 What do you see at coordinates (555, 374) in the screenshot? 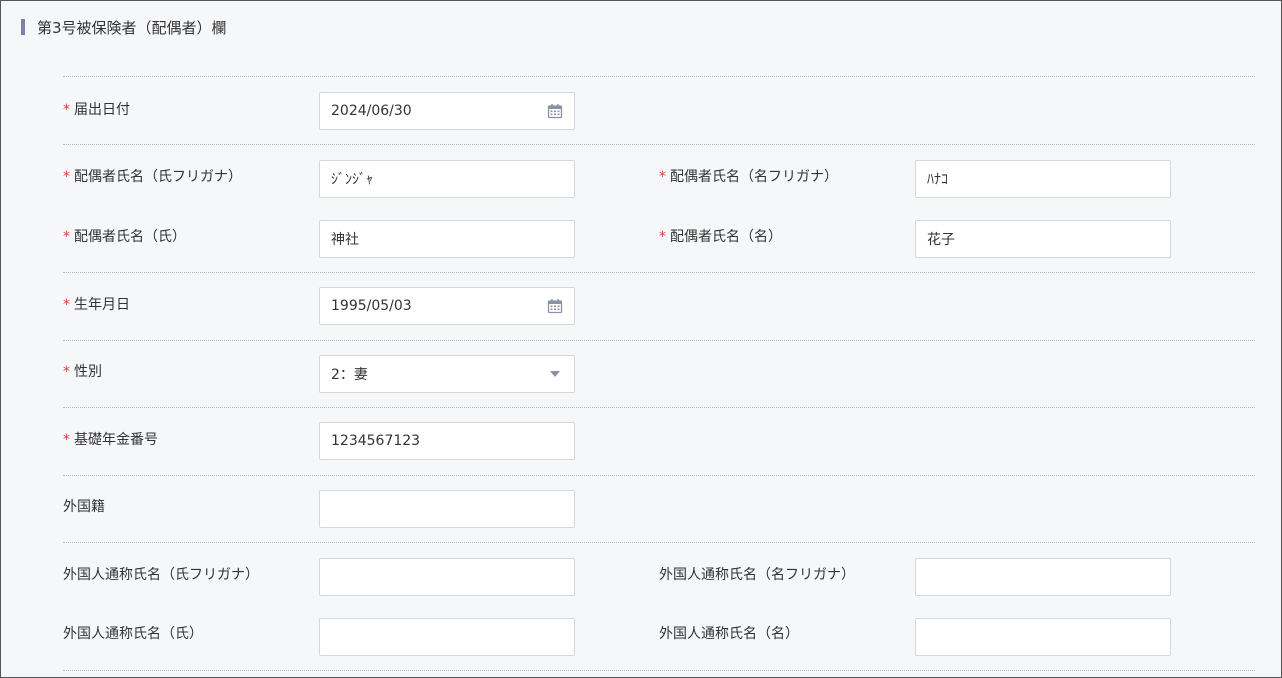
I see `chevron-down-icon` at bounding box center [555, 374].